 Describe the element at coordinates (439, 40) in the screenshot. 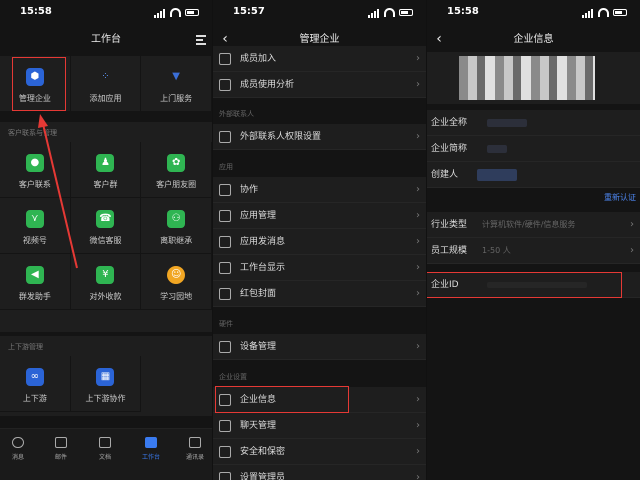

I see `back-arrow-icon: ‹` at that location.